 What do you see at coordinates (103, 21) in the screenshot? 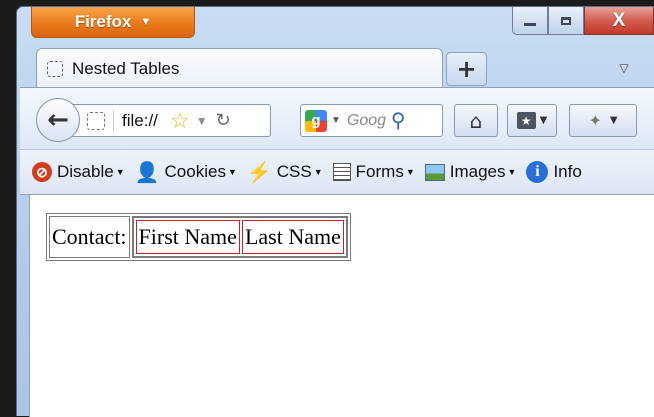
I see `firefox-menu-label: Firefox` at bounding box center [103, 21].